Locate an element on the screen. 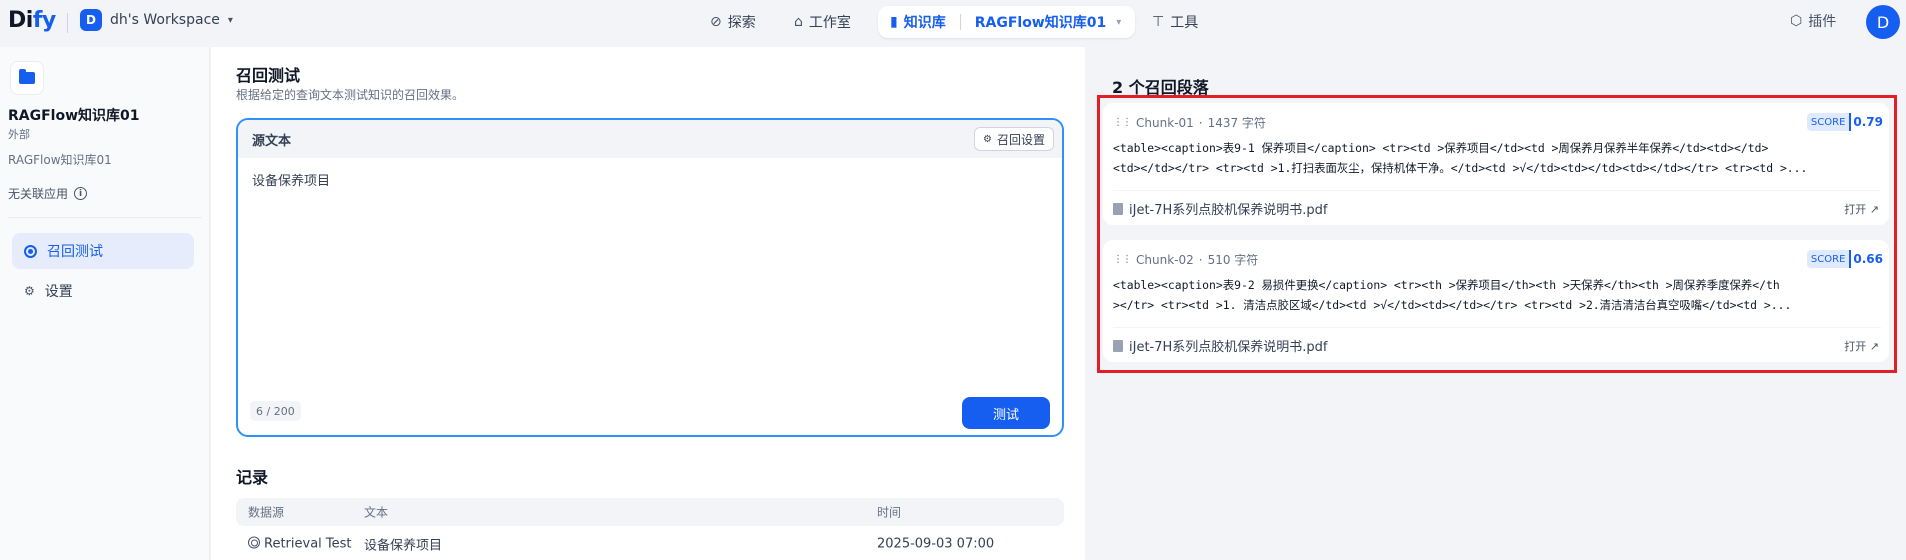 The width and height of the screenshot is (1906, 560). compass-icon: ⊘ is located at coordinates (716, 22).